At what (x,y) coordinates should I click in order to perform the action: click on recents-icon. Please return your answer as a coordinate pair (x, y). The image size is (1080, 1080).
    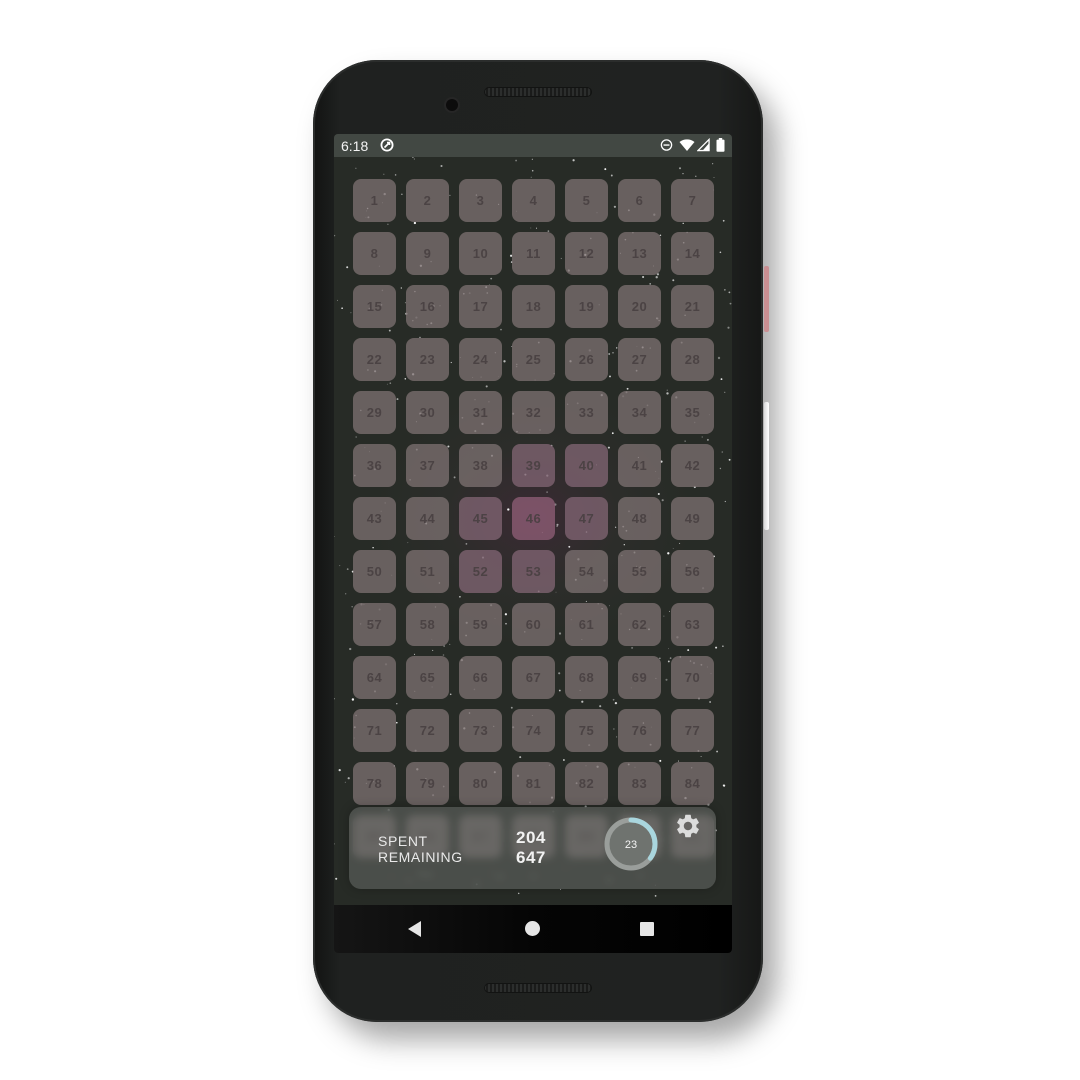
    Looking at the image, I should click on (647, 929).